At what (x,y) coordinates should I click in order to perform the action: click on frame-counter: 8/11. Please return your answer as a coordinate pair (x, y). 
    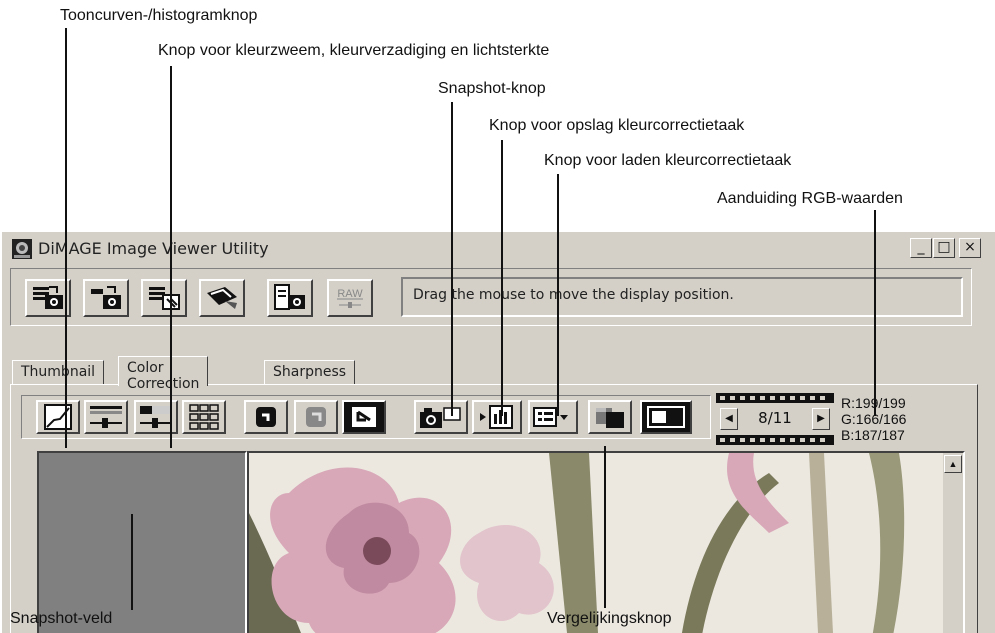
    Looking at the image, I should click on (775, 418).